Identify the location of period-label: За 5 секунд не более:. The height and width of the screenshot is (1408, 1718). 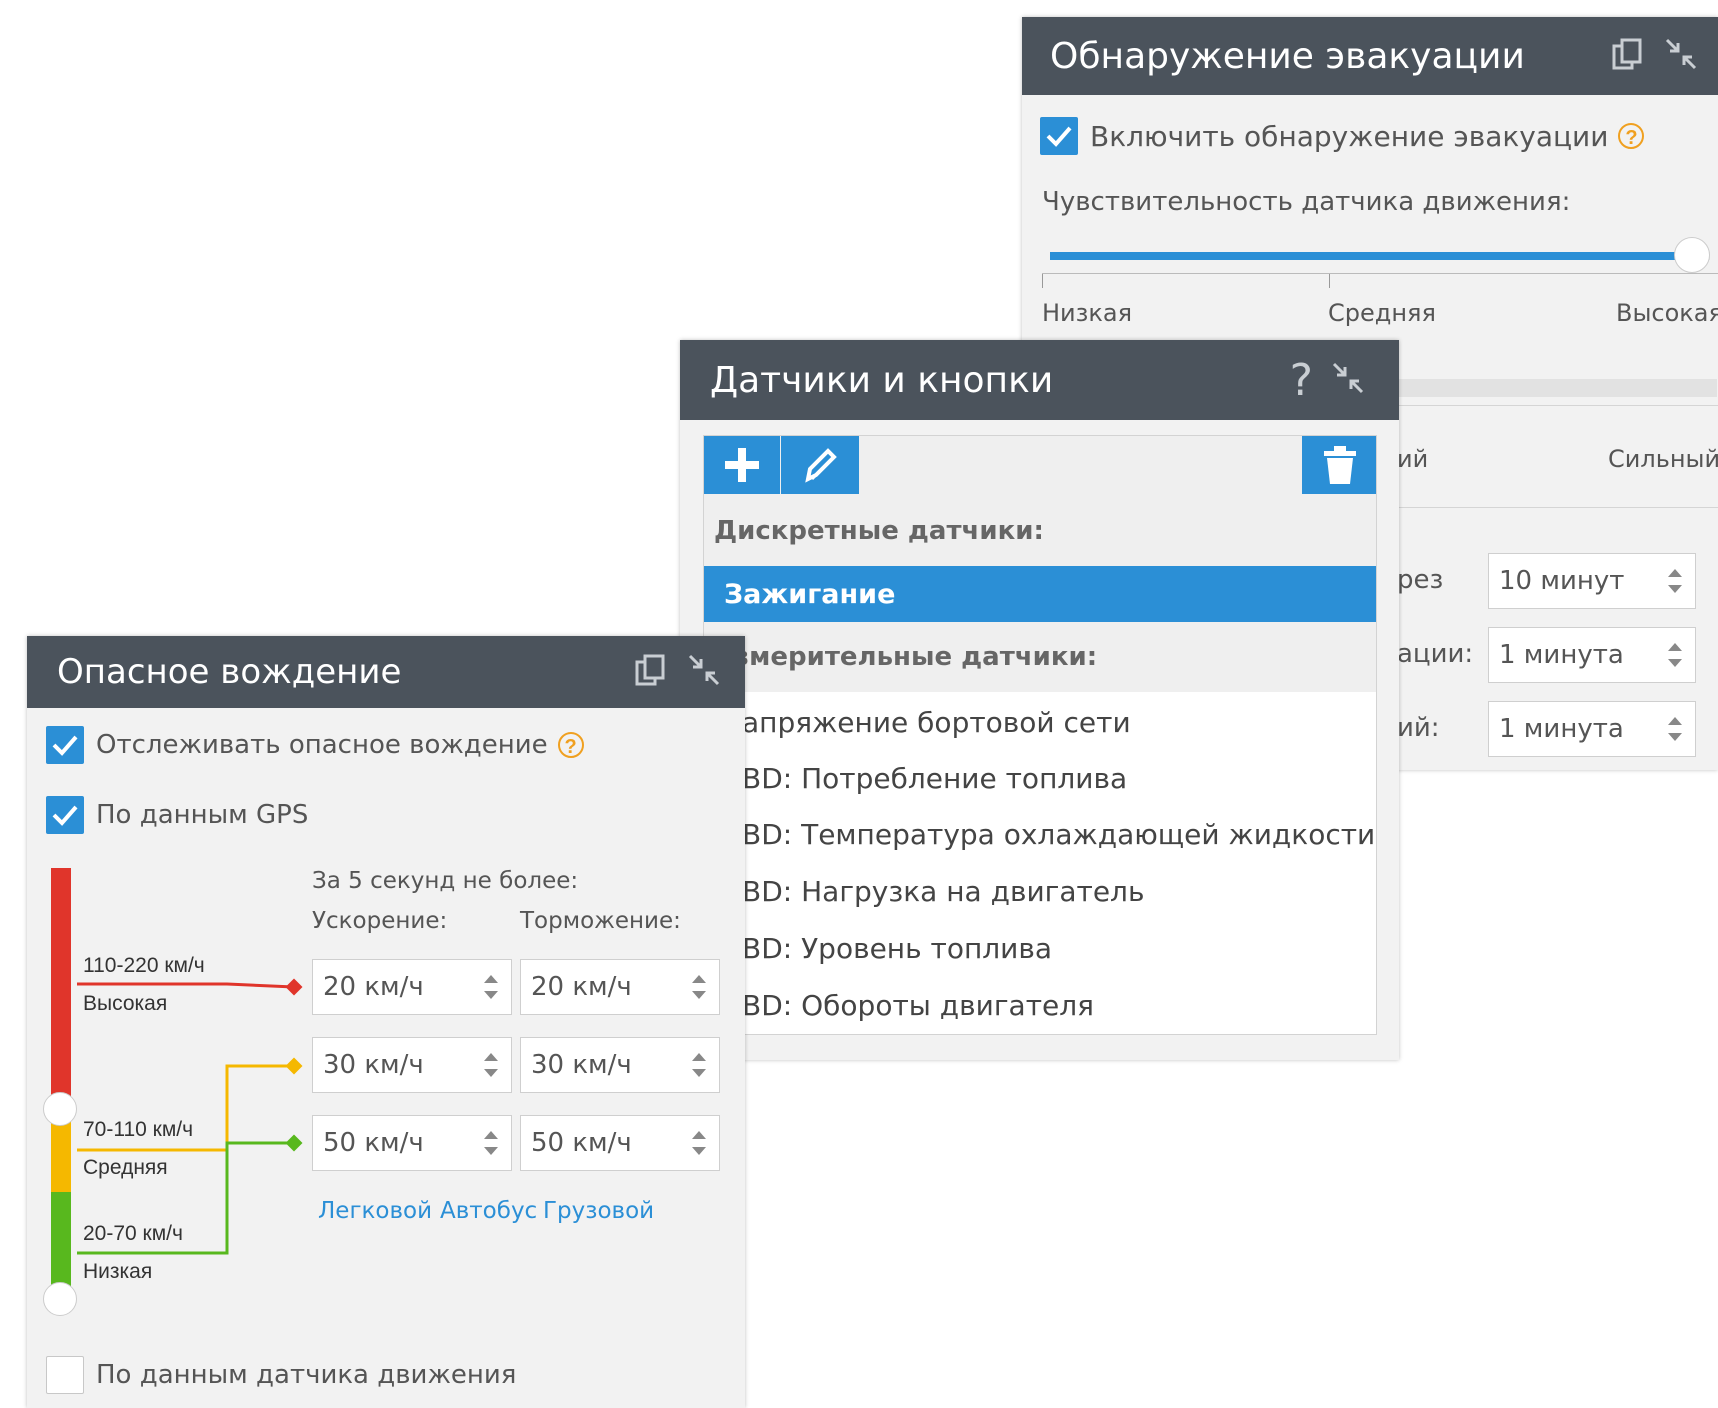
(445, 881).